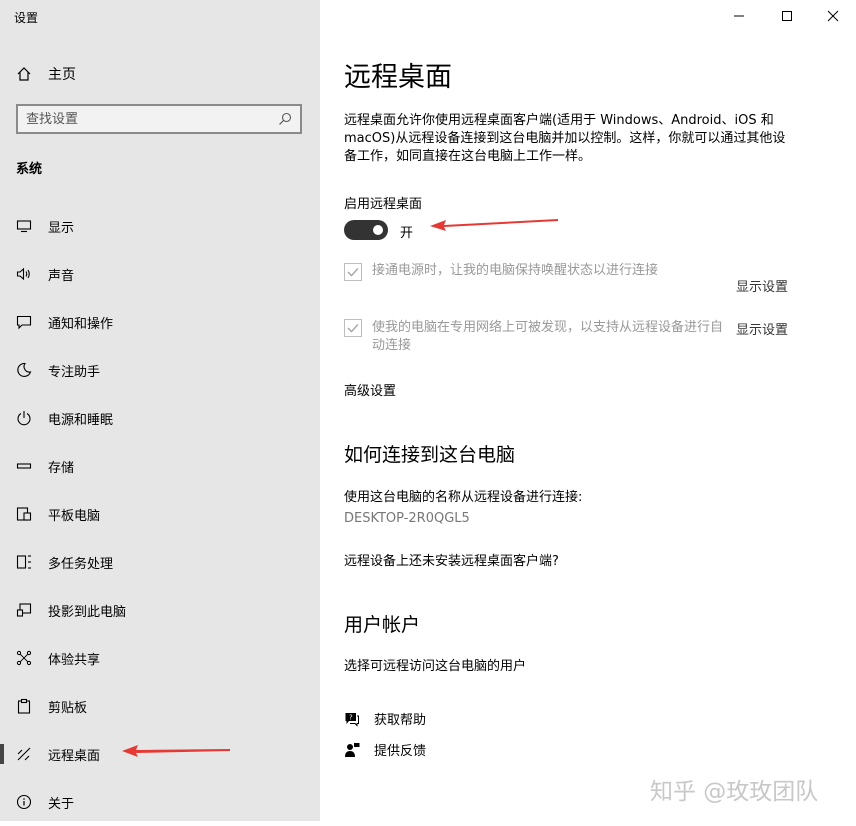 This screenshot has height=826, width=856. Describe the element at coordinates (74, 372) in the screenshot. I see `sidebar-item-label: 专注助手` at that location.